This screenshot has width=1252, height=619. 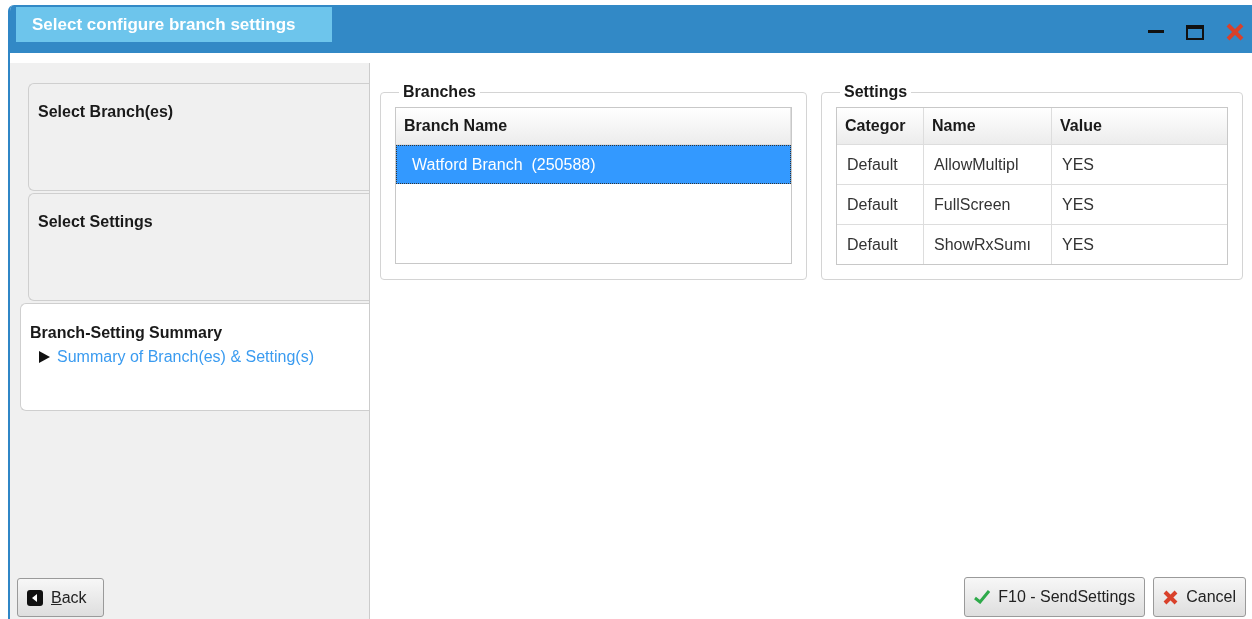 I want to click on column-header: Value, so click(x=1139, y=126).